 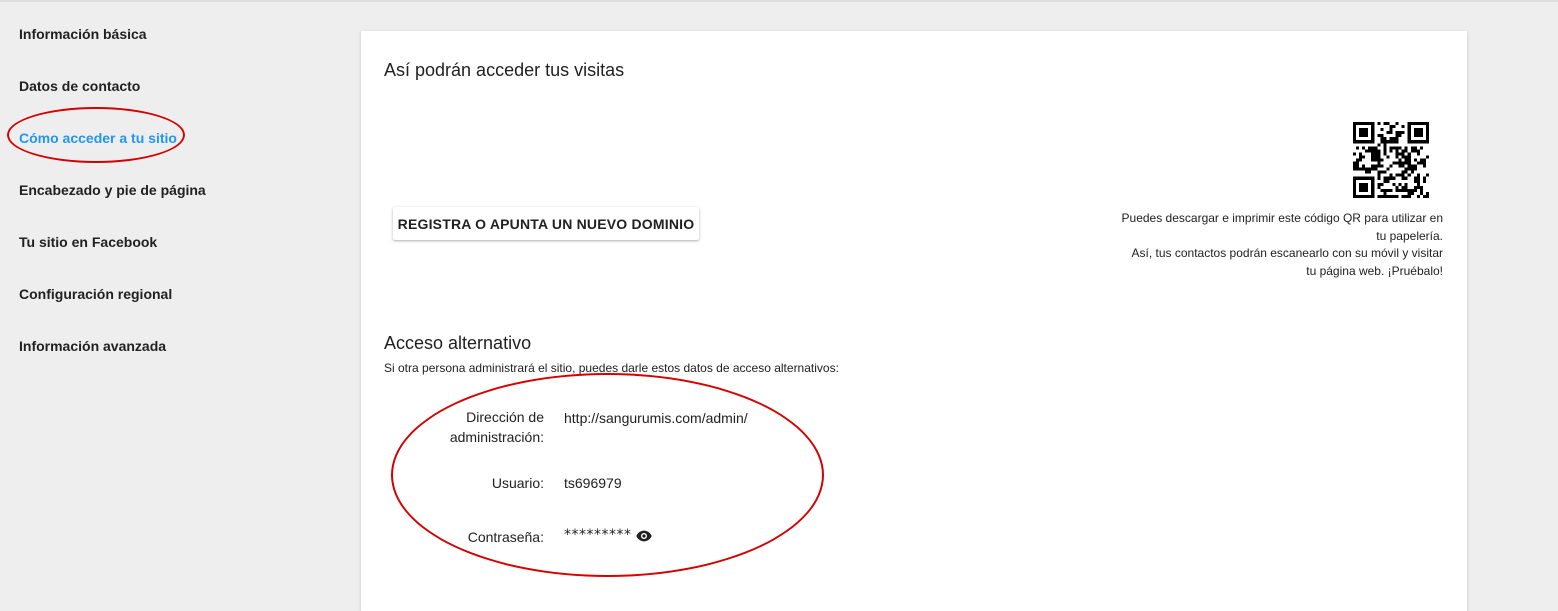 I want to click on sidebar-item-como-acceder: Cómo acceder a tu sitio, so click(x=98, y=138).